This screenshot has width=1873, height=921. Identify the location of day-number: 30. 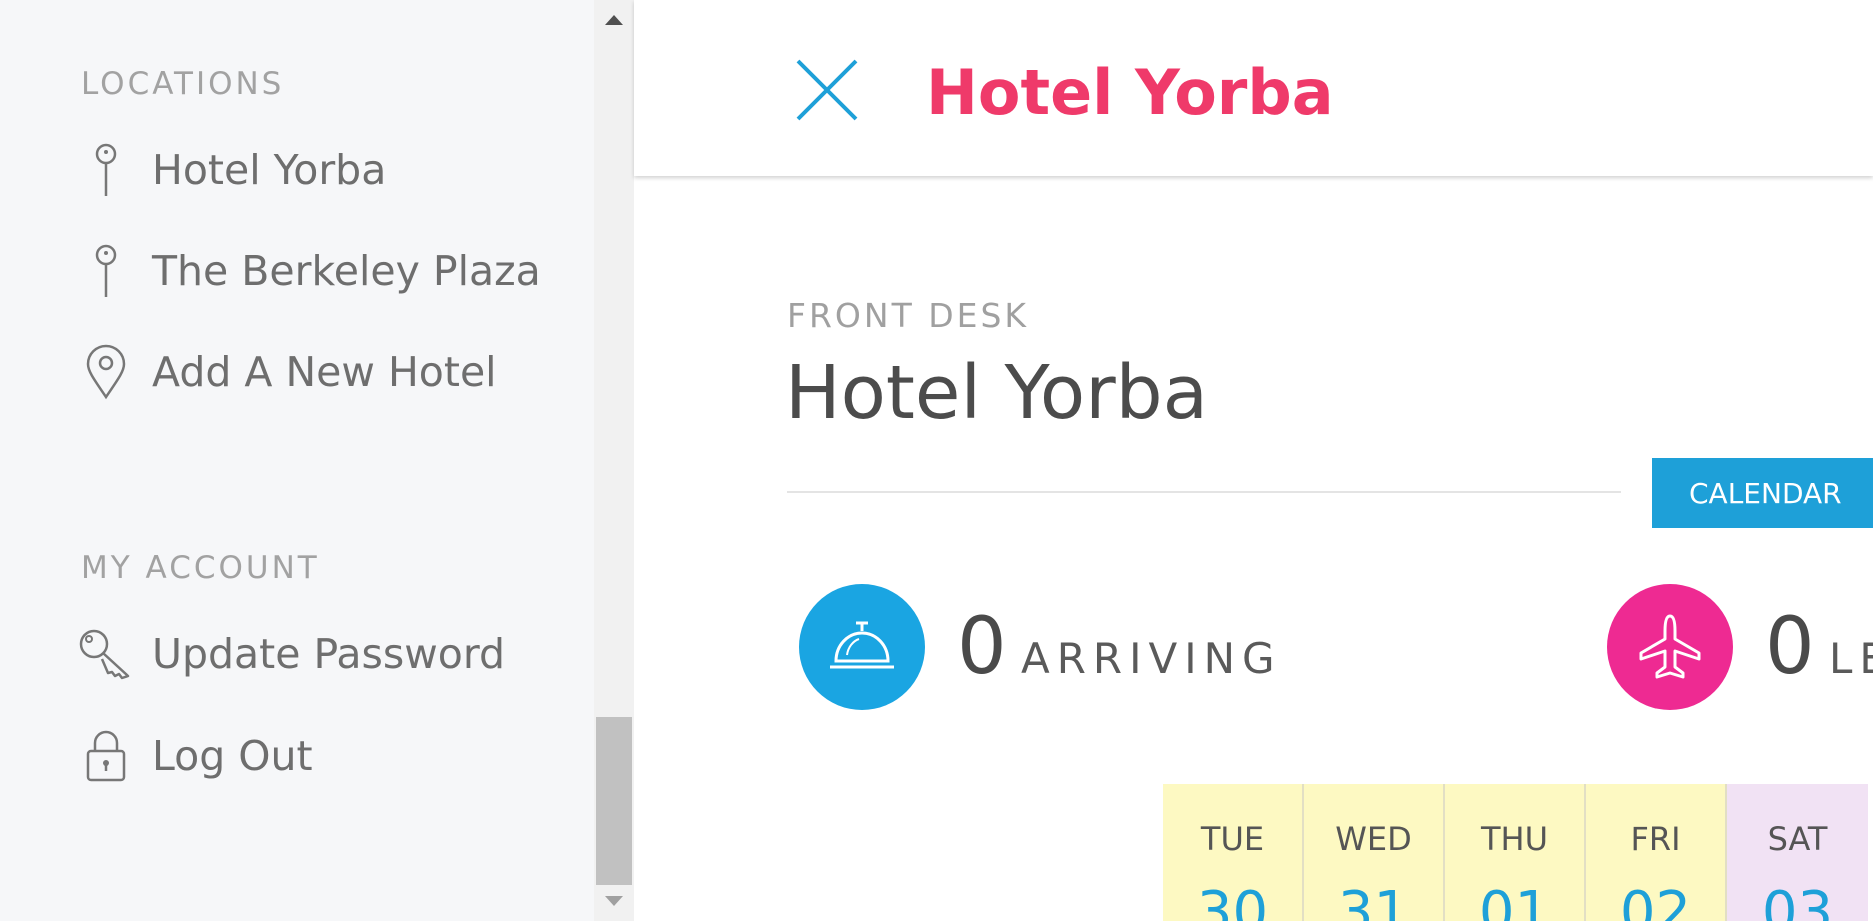
(1232, 900).